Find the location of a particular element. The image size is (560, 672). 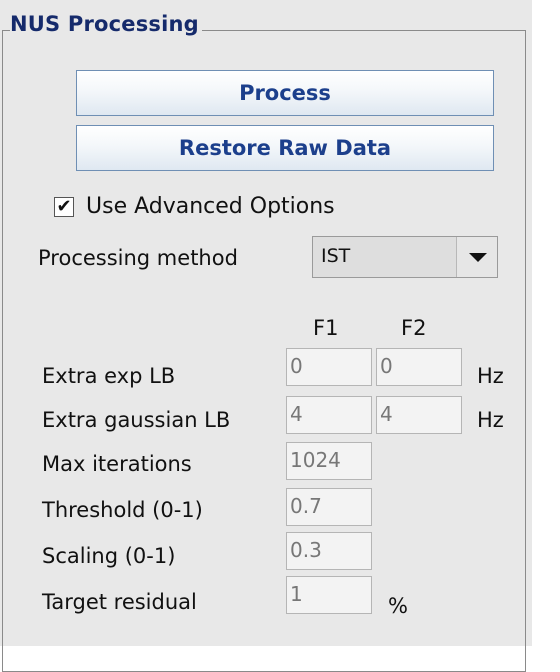

extra-exp-lb-f1-input: 0 is located at coordinates (329, 367).